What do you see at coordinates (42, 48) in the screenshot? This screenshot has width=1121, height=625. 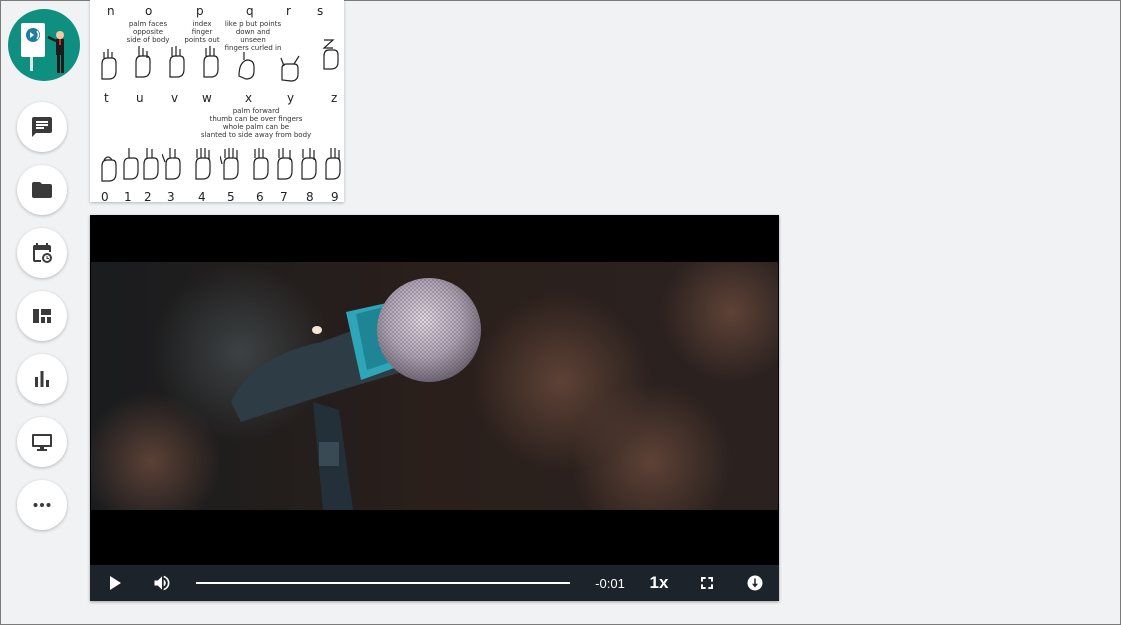 I see `presenter-logo-icon` at bounding box center [42, 48].